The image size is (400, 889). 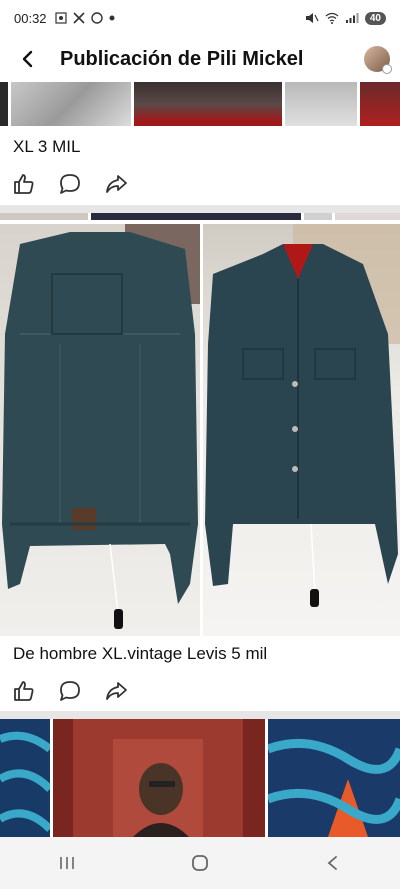 I want to click on status-bar: 00:32 40, so click(x=200, y=18).